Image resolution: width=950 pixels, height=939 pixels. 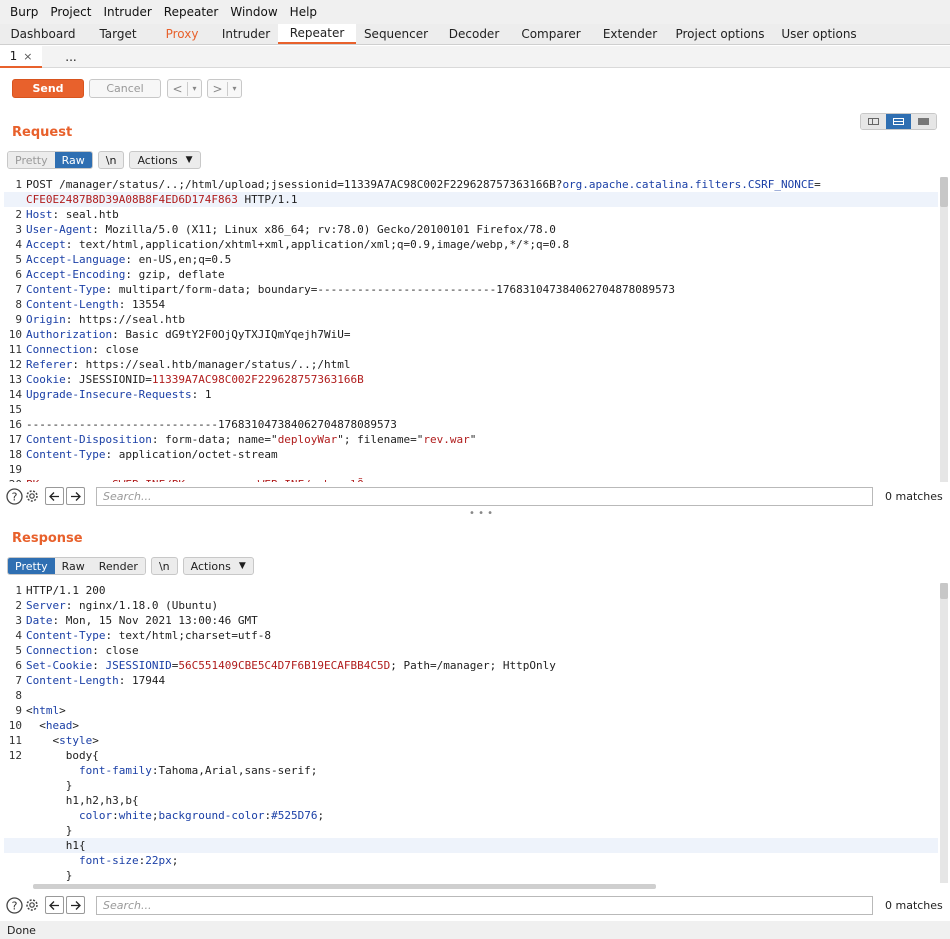 What do you see at coordinates (471, 259) in the screenshot?
I see `code-line: 5 Accept-Language: en-US,en;q=0.5` at bounding box center [471, 259].